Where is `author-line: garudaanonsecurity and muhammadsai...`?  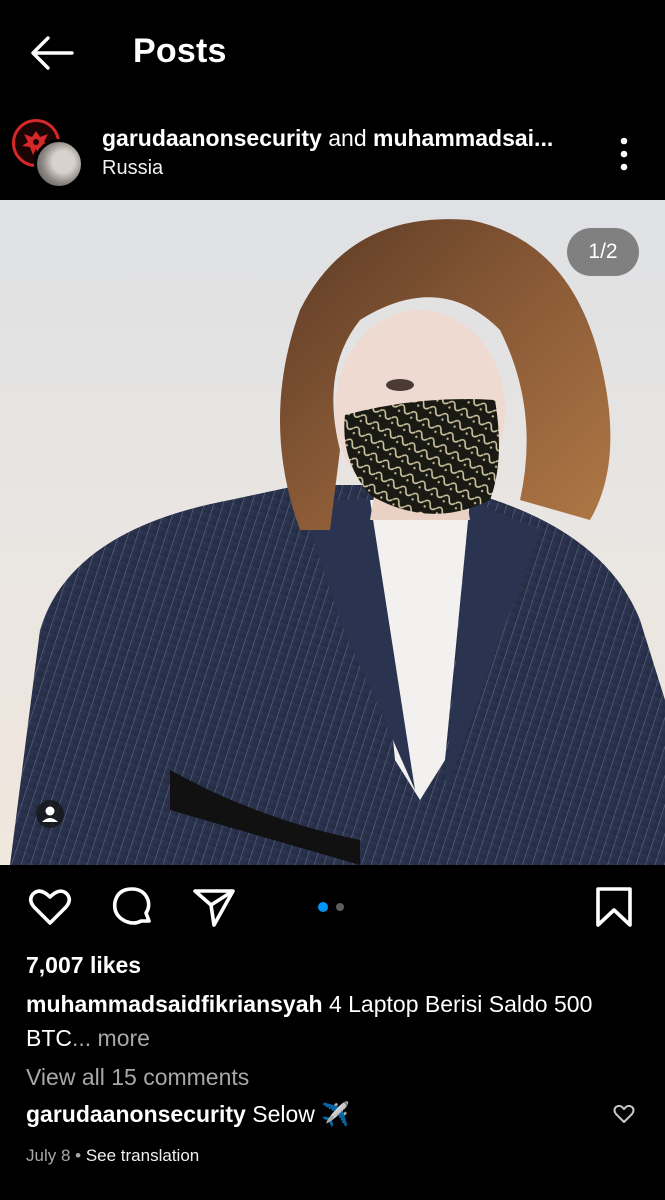
author-line: garudaanonsecurity and muhammadsai... is located at coordinates (347, 138).